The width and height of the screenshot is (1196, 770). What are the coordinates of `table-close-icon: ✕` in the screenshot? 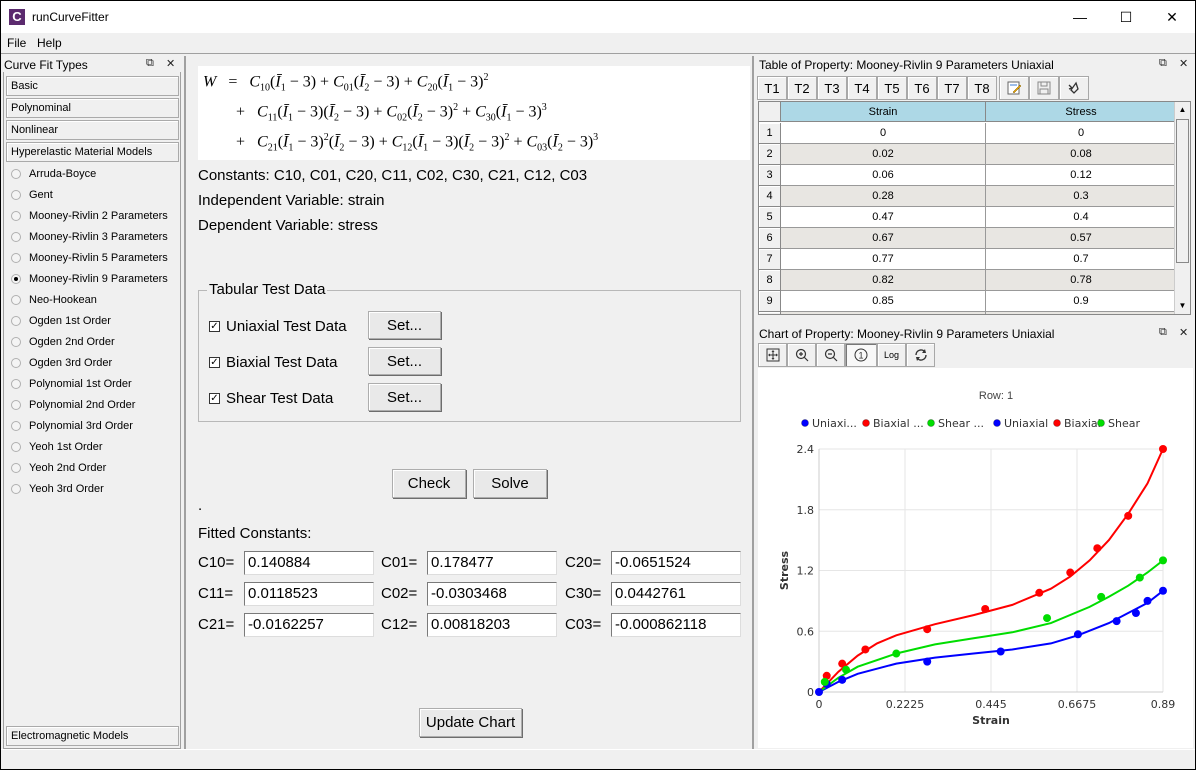 It's located at (1183, 63).